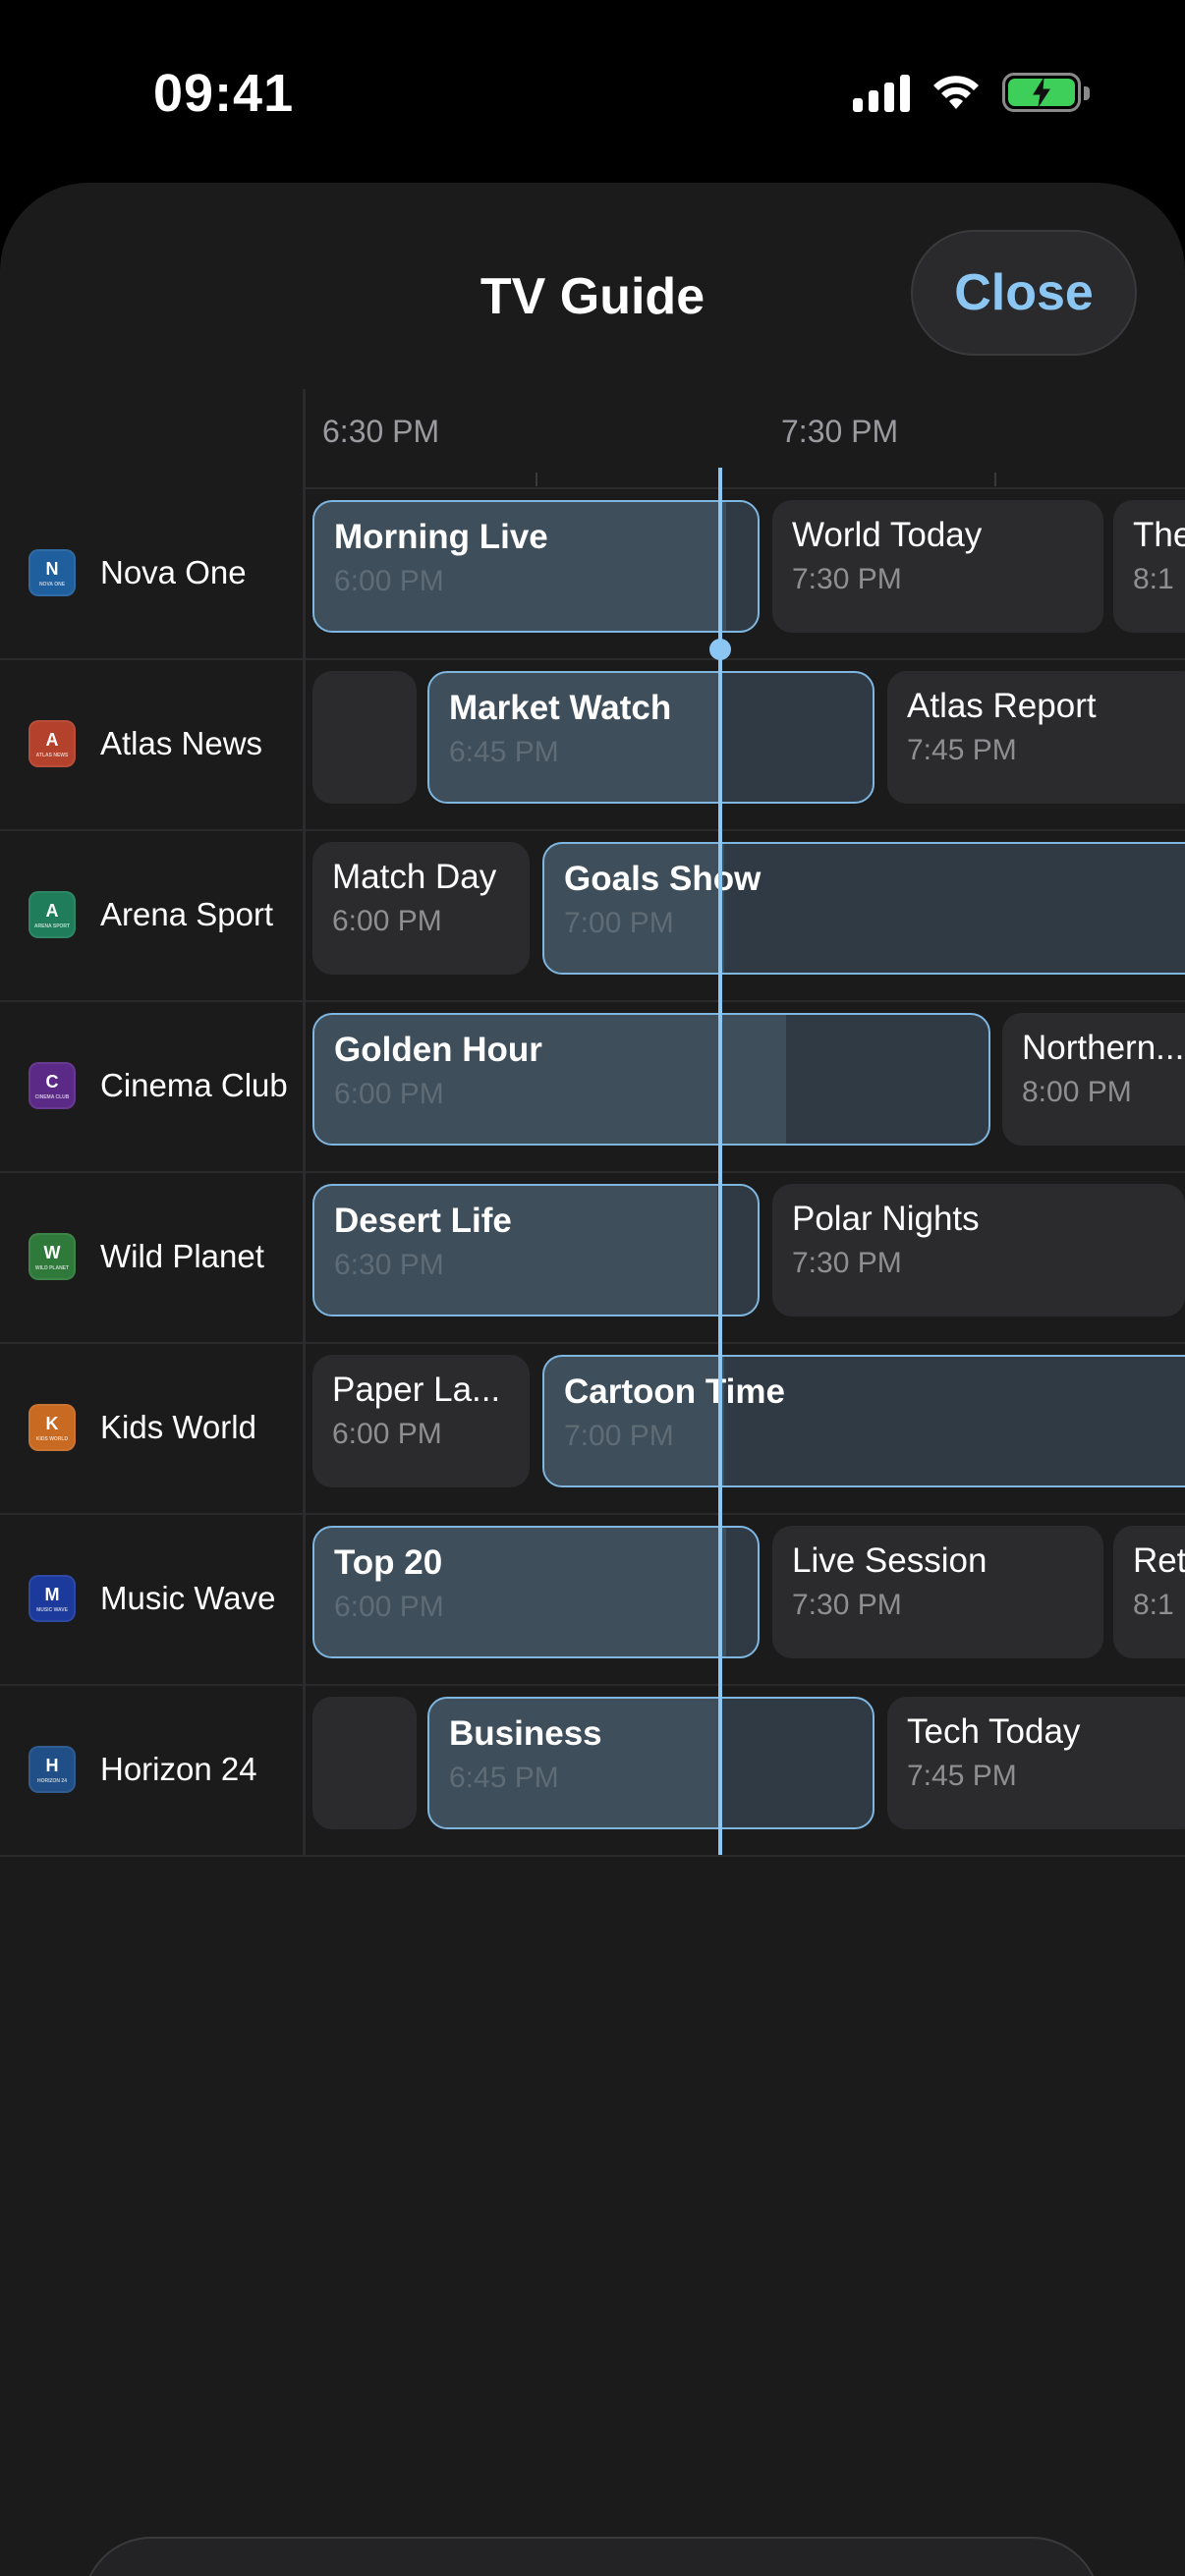 The height and width of the screenshot is (2576, 1185). I want to click on channel-logo-caption: ARENA SPORT, so click(52, 926).